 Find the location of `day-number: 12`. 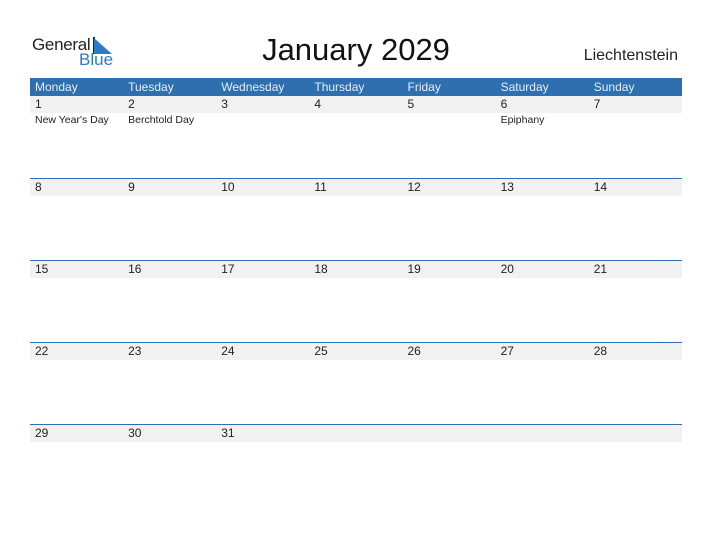

day-number: 12 is located at coordinates (414, 187).